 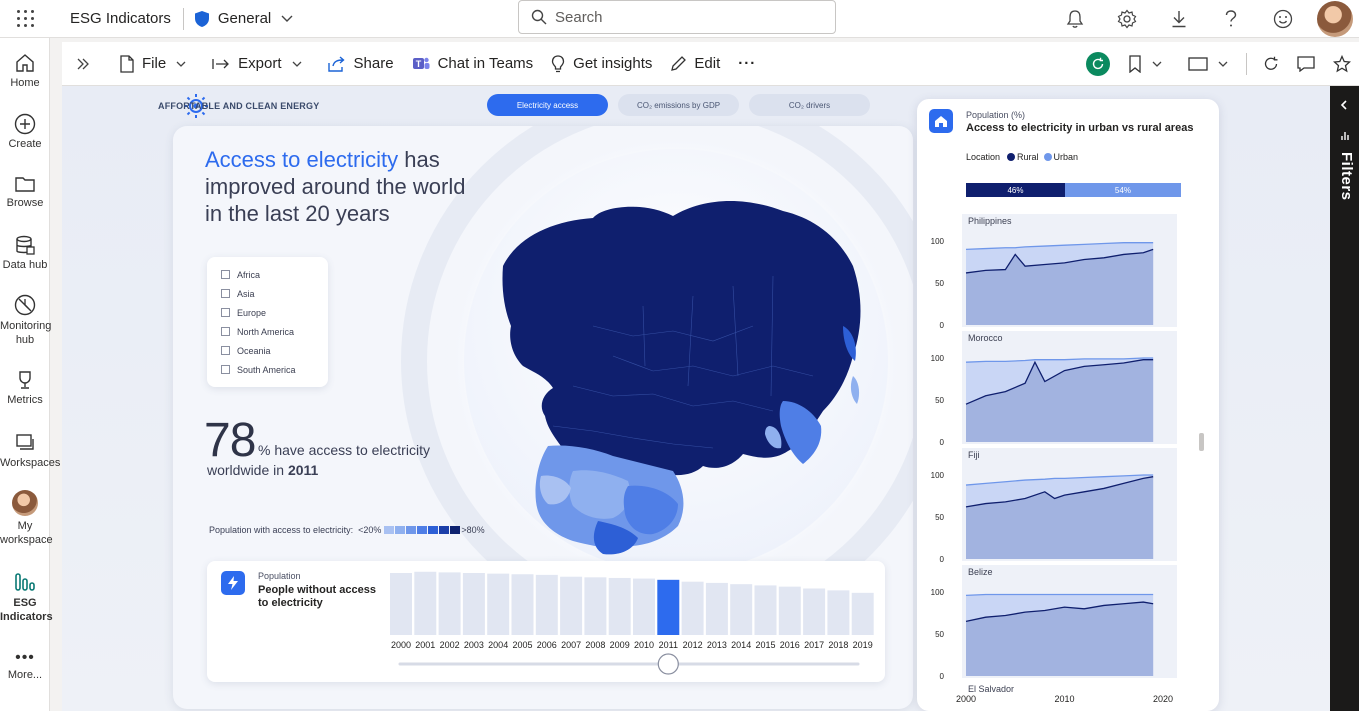 What do you see at coordinates (373, 63) in the screenshot?
I see `share-label: Share` at bounding box center [373, 63].